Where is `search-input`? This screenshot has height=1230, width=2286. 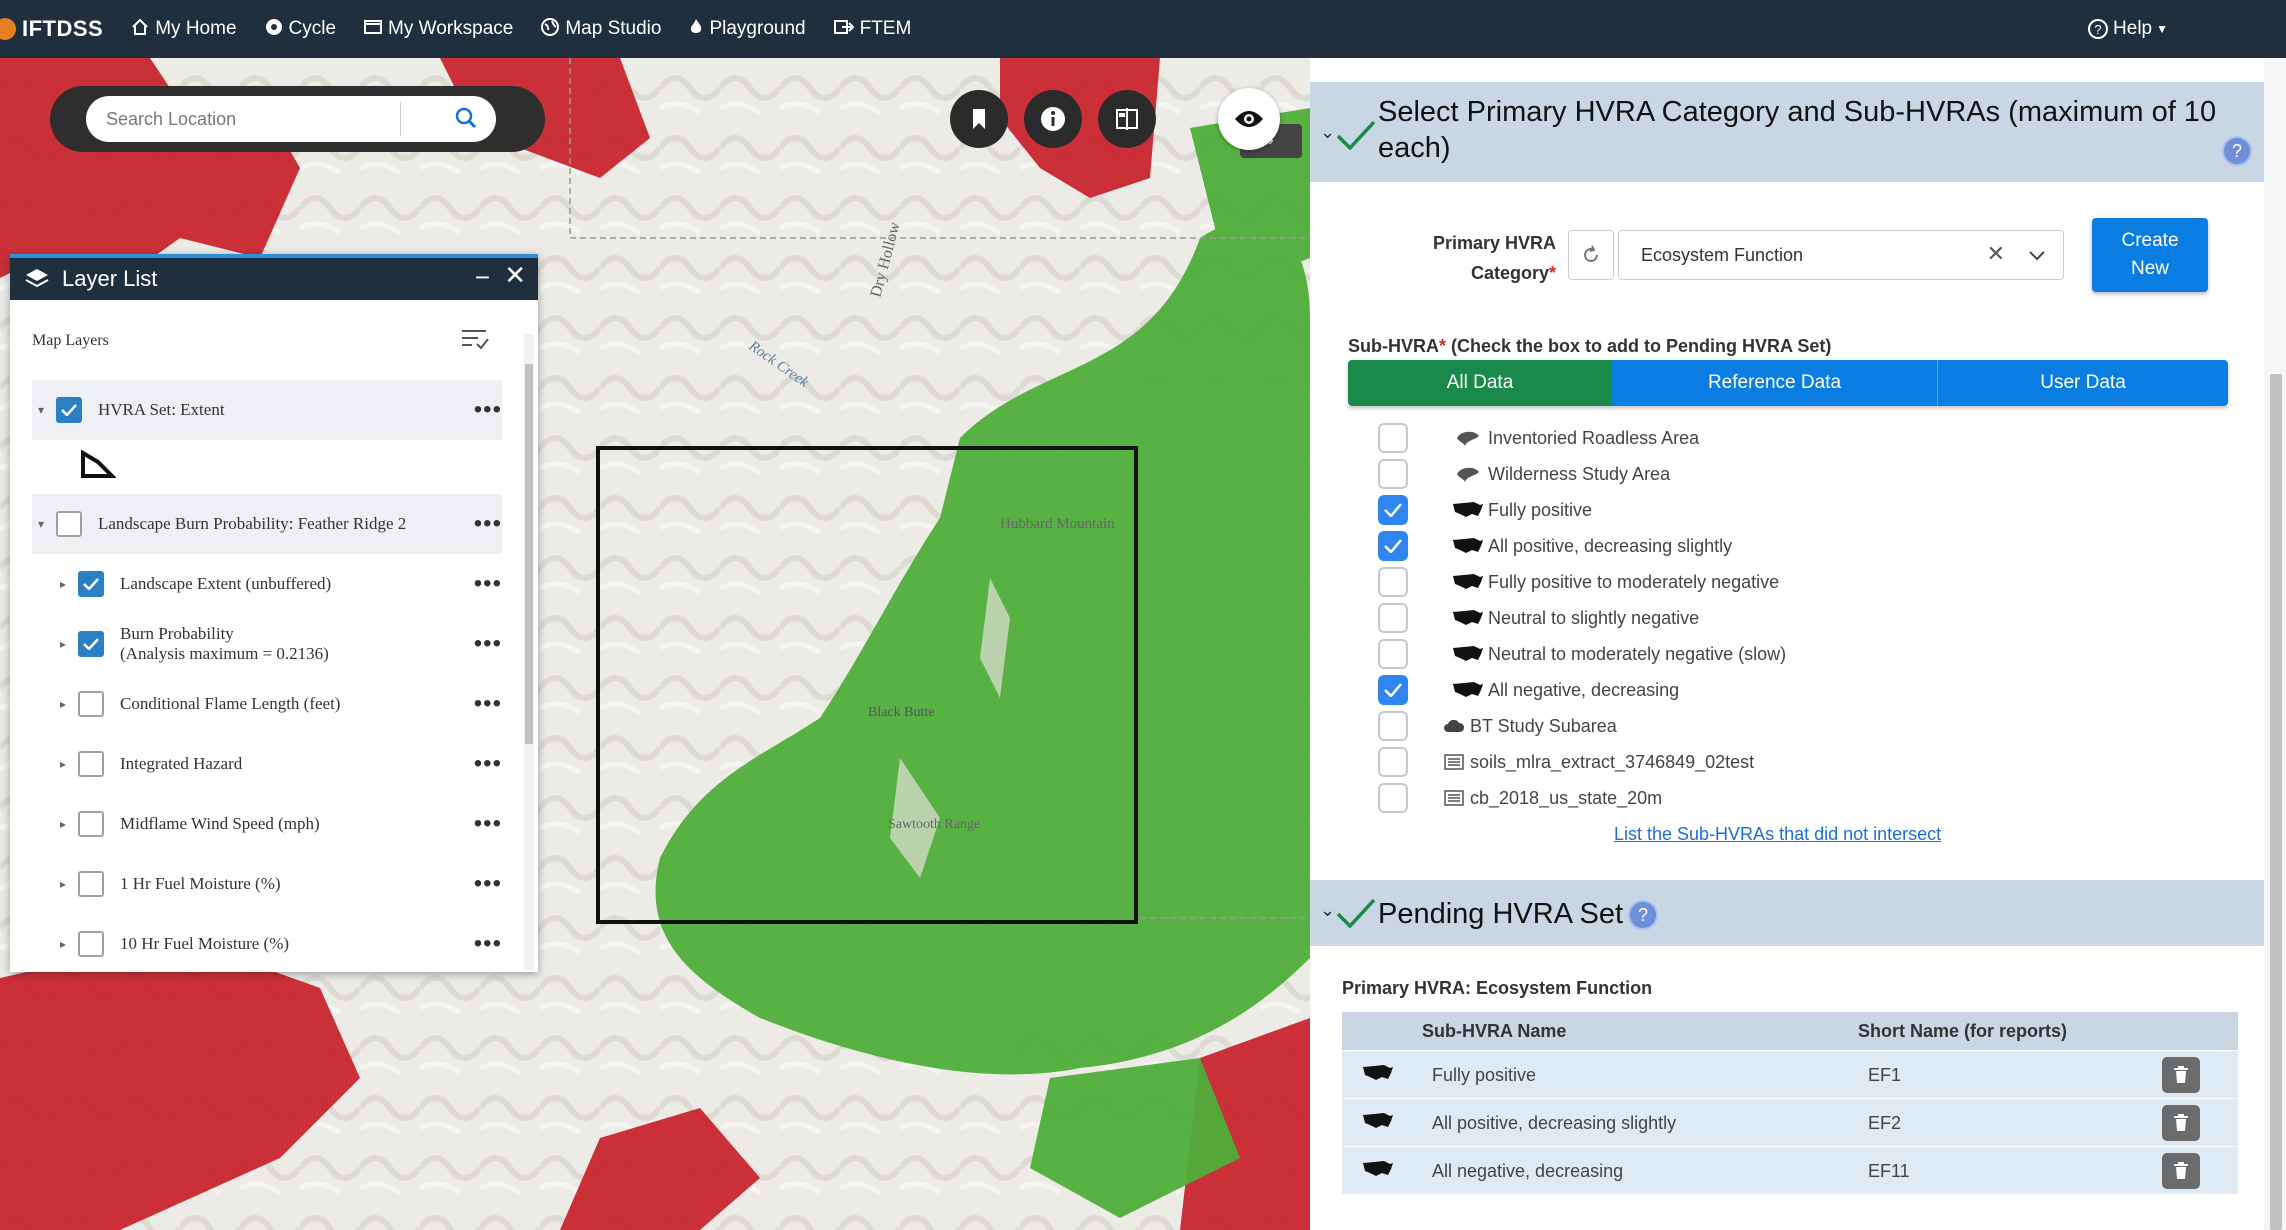
search-input is located at coordinates (266, 119).